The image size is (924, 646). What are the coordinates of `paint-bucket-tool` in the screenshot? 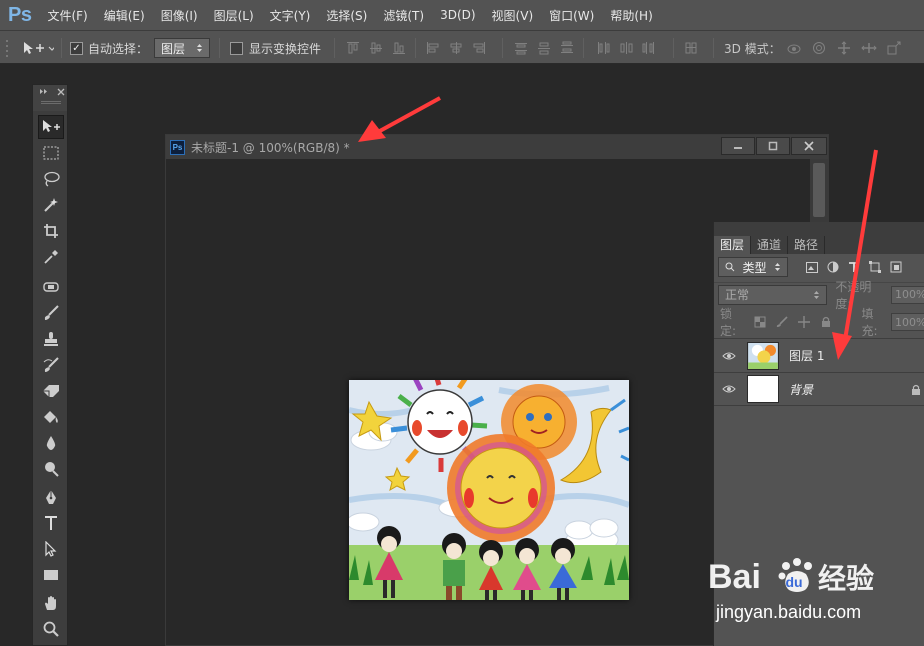 It's located at (51, 417).